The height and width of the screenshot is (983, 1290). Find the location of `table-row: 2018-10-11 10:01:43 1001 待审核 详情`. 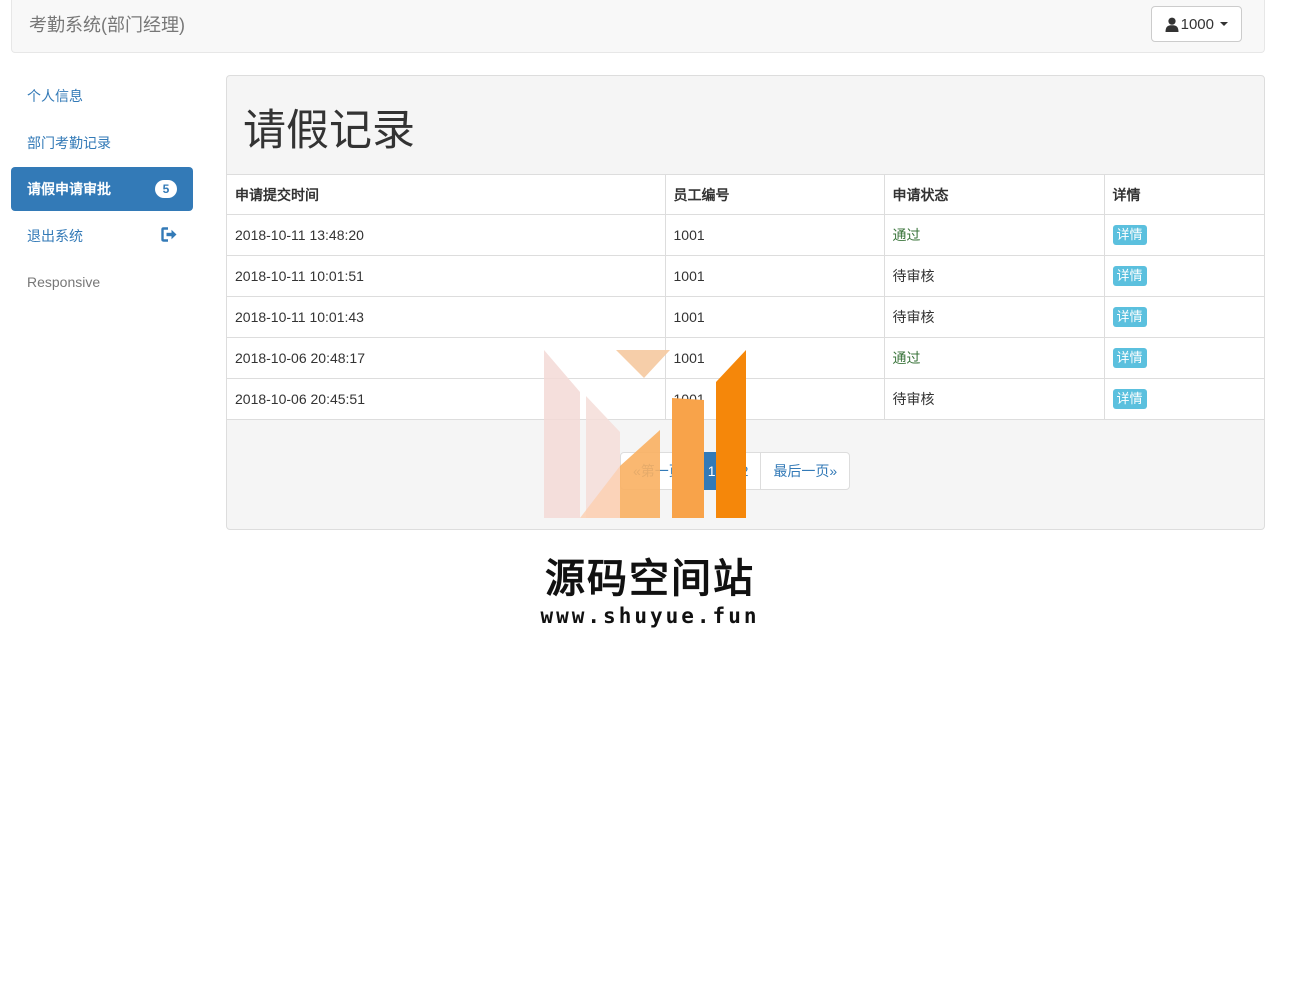

table-row: 2018-10-11 10:01:43 1001 待审核 详情 is located at coordinates (745, 317).